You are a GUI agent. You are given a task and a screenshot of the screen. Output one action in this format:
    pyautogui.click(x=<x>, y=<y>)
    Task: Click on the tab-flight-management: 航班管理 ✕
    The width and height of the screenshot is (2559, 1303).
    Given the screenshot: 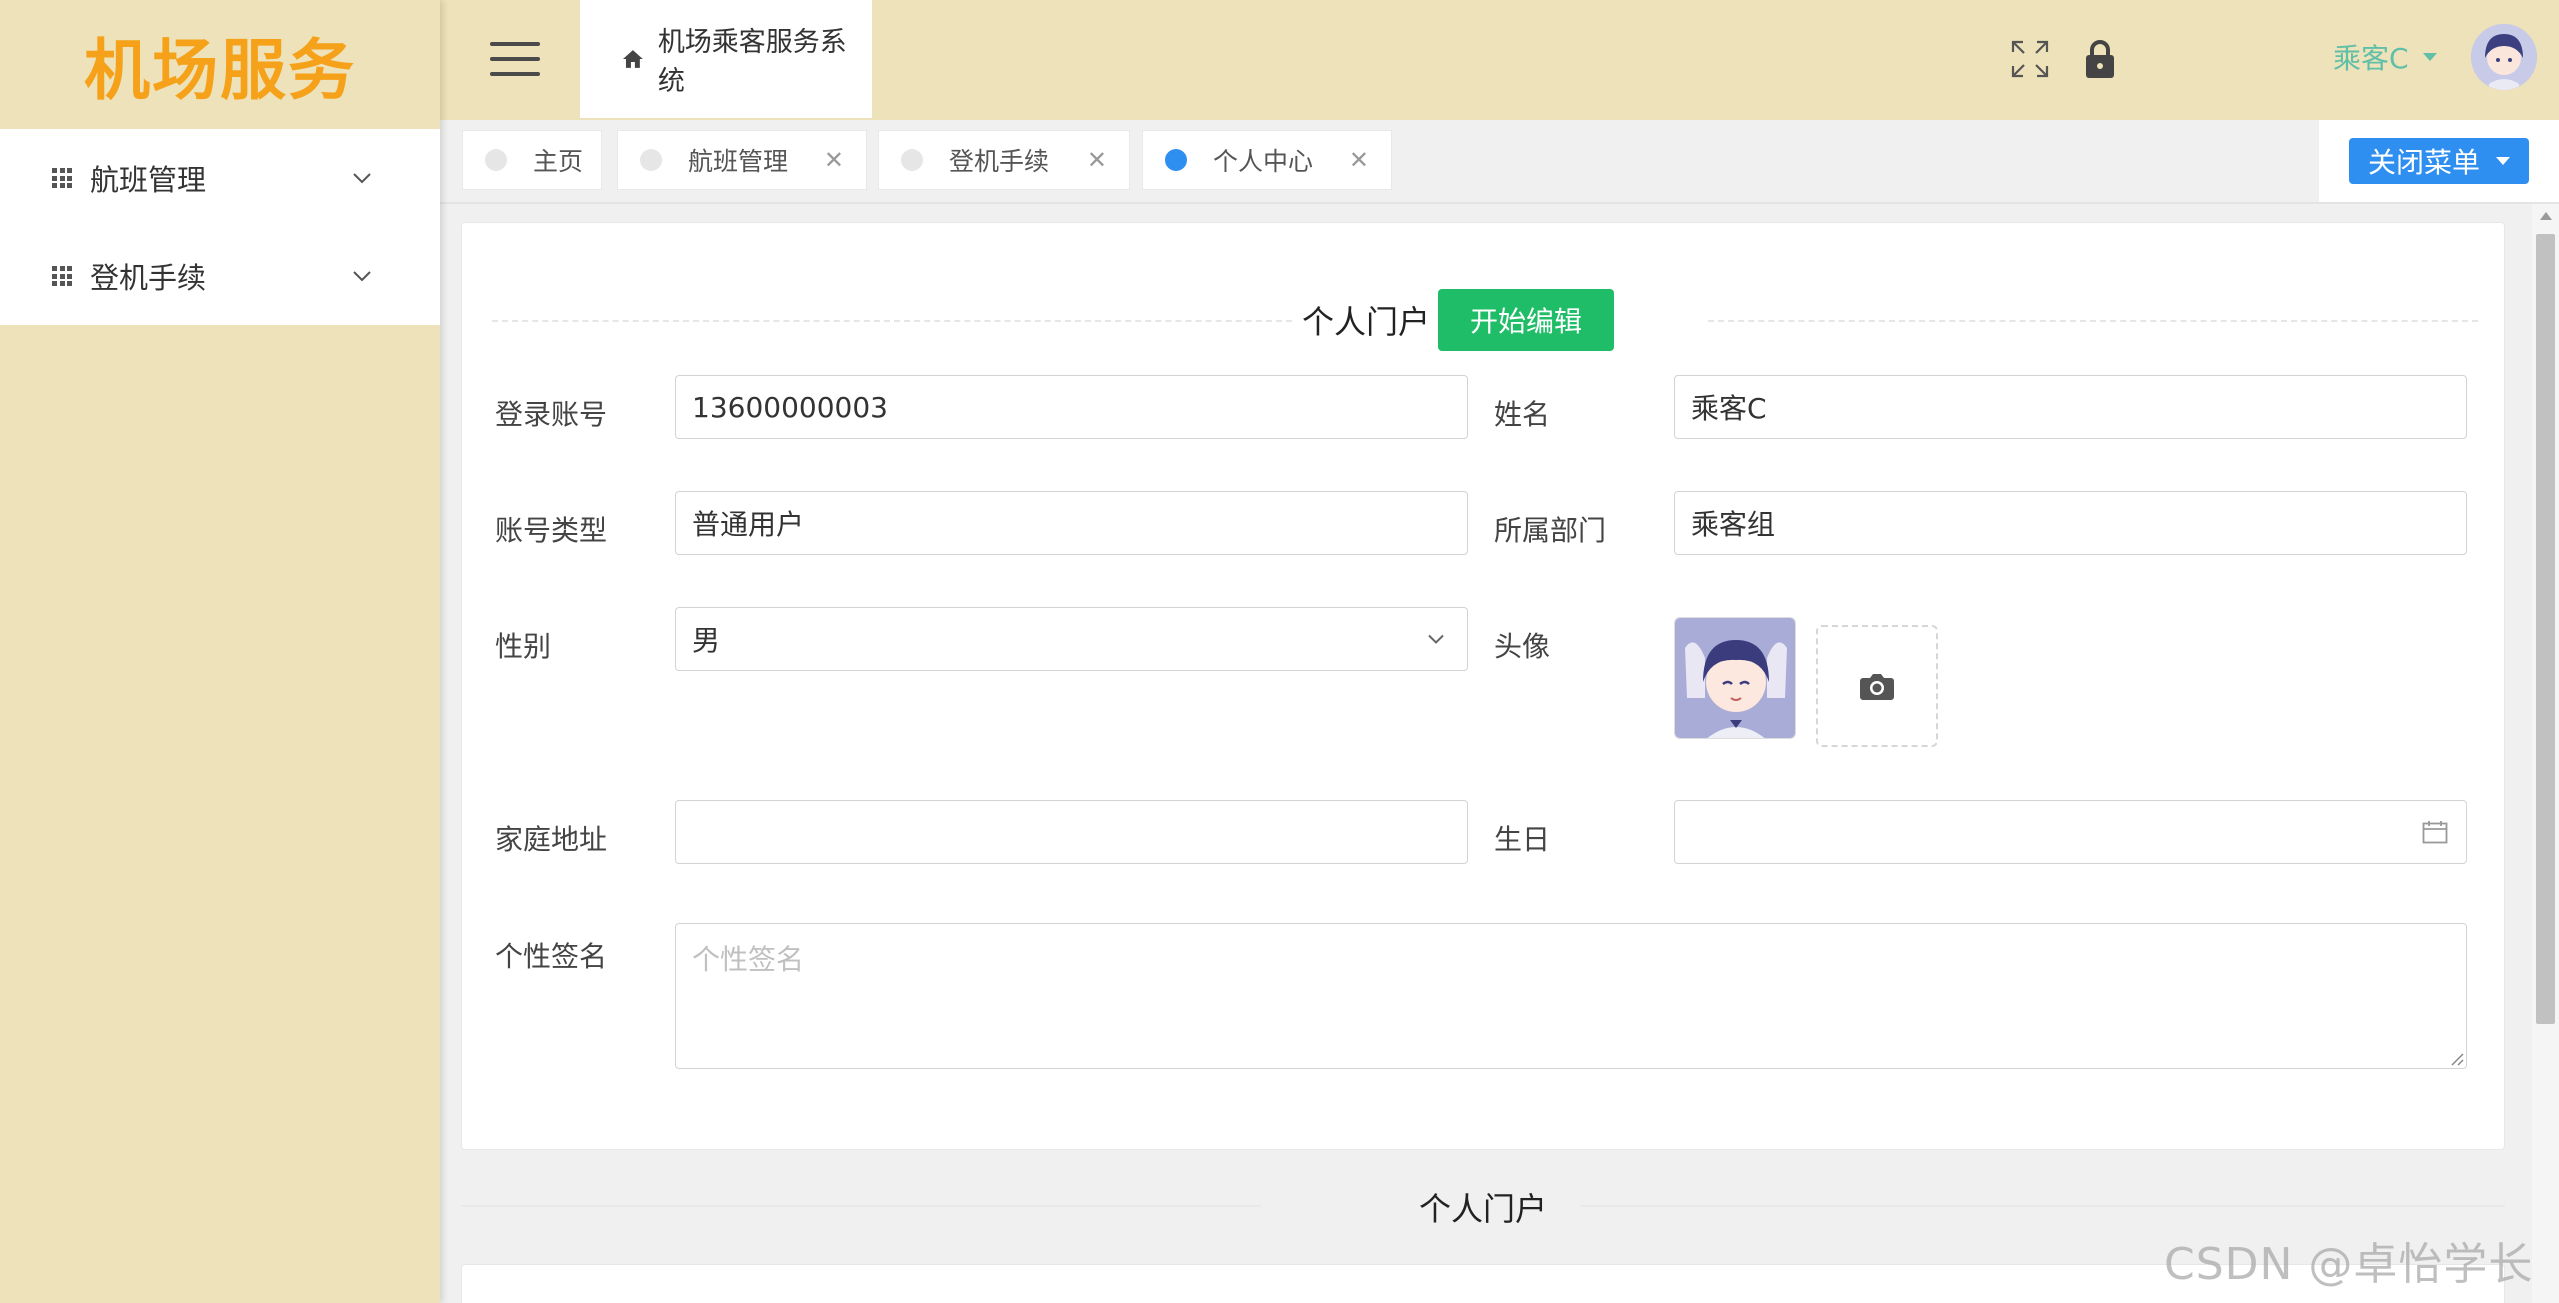 What is the action you would take?
    pyautogui.click(x=742, y=160)
    